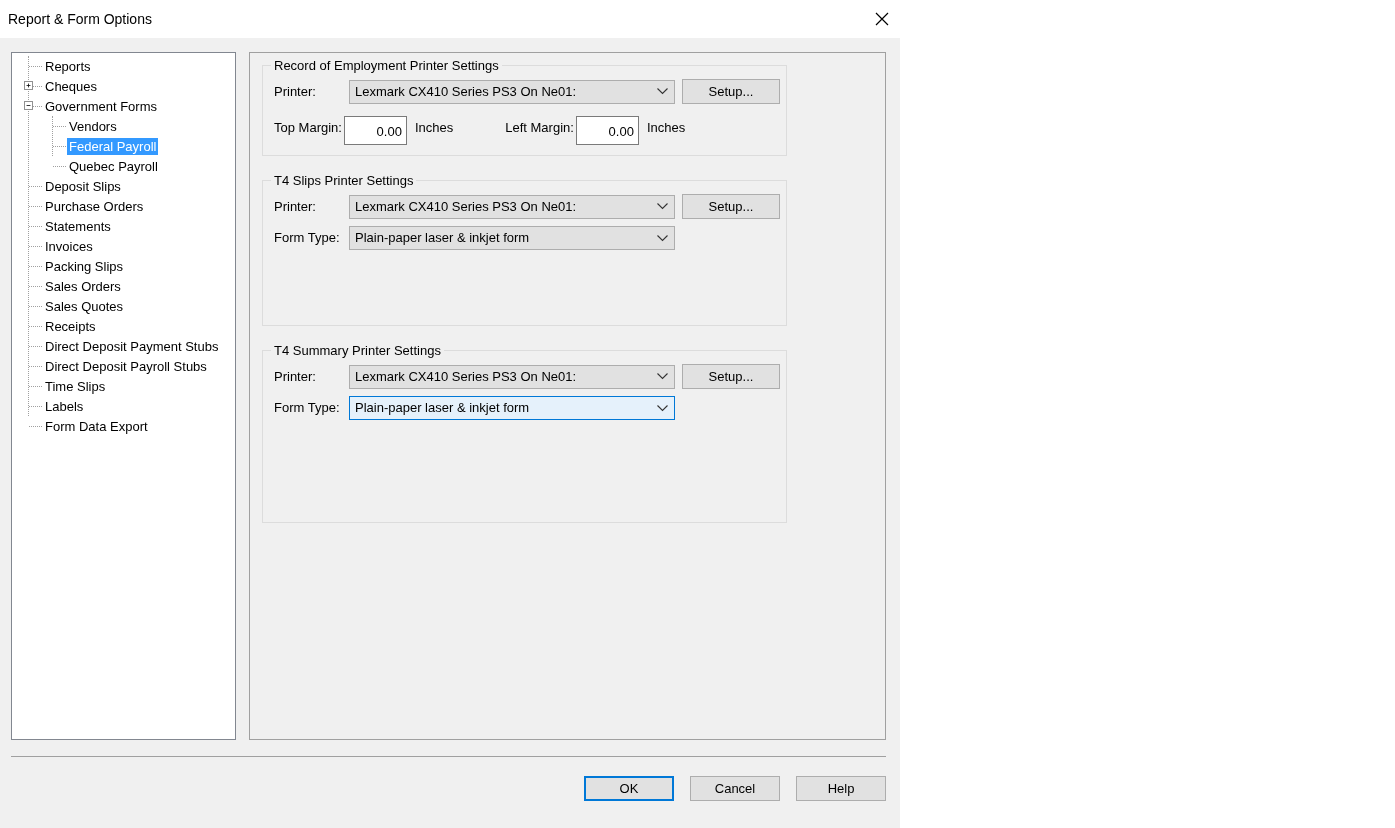 This screenshot has height=828, width=1395. I want to click on tree-item: Vendors, so click(93, 126).